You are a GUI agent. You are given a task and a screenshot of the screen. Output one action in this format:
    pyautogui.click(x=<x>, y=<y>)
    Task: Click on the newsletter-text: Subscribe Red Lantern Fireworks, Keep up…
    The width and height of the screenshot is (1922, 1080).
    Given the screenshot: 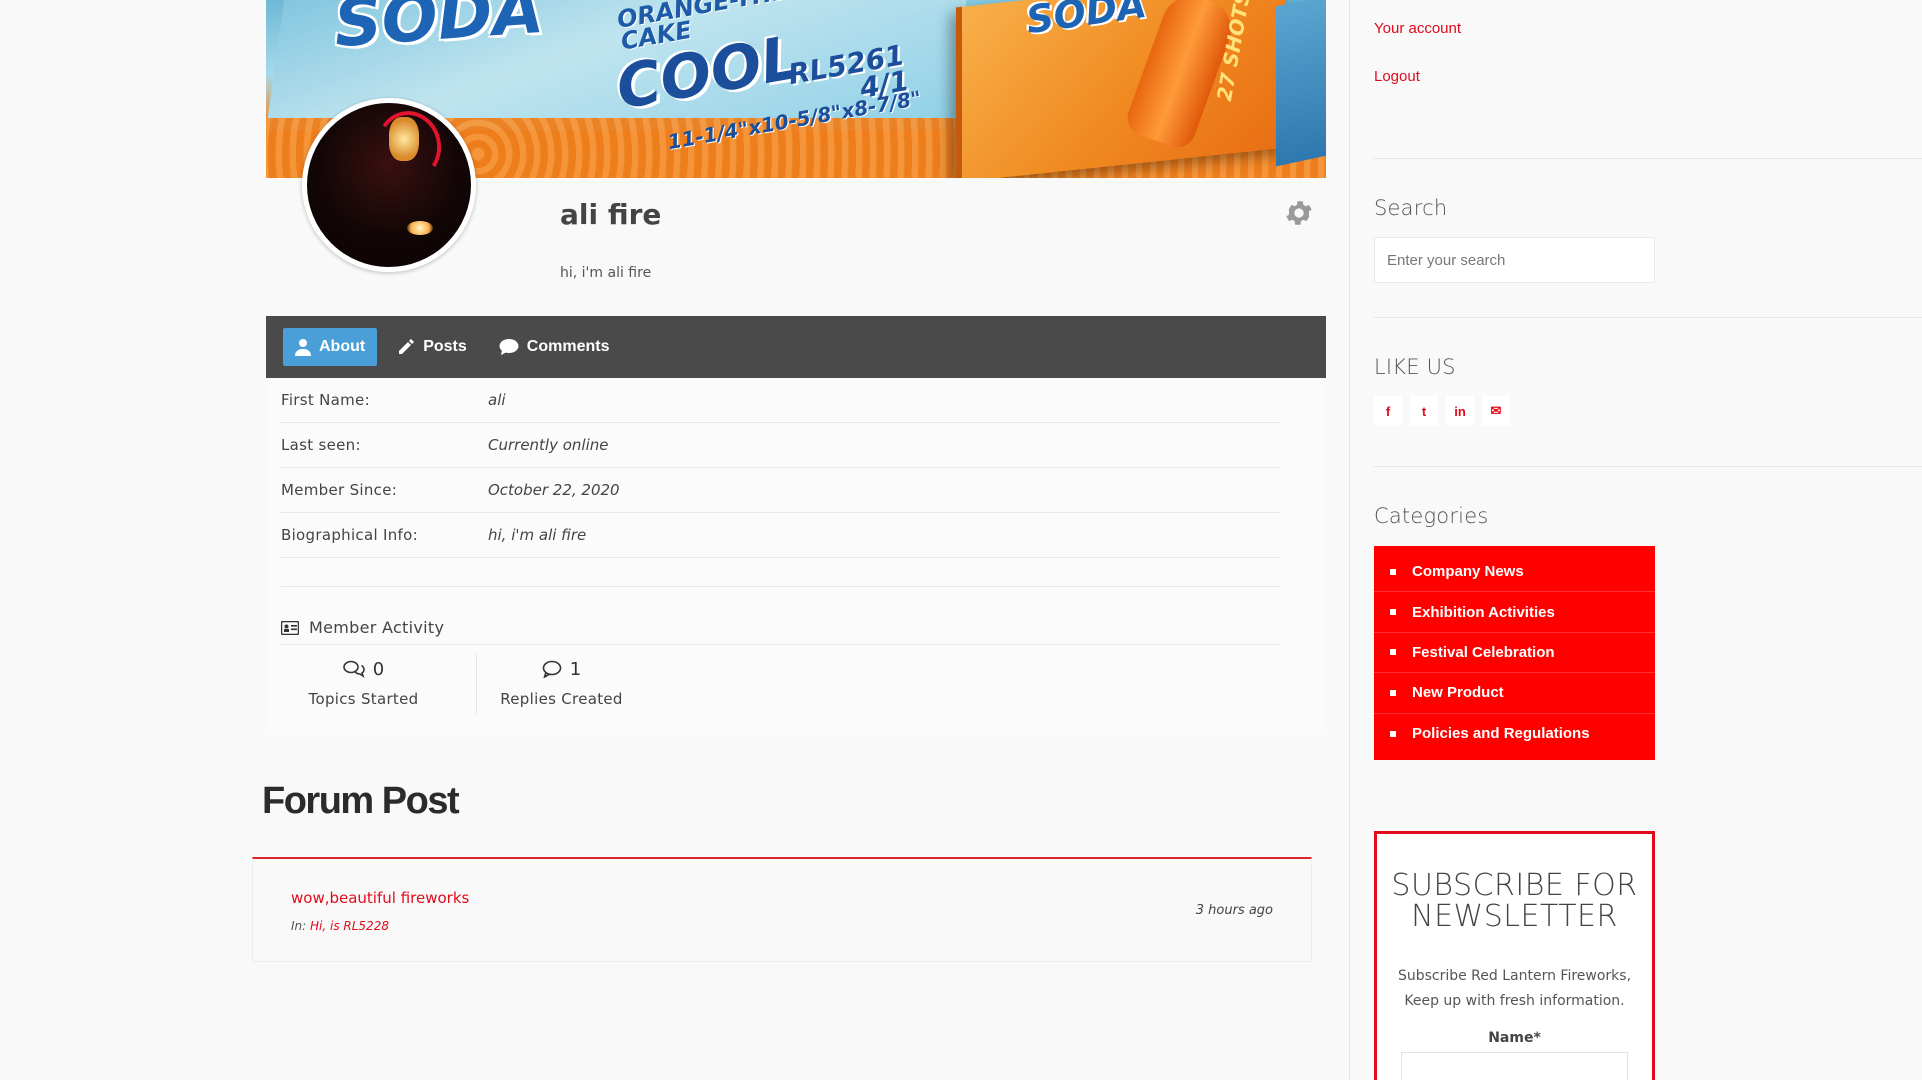 What is the action you would take?
    pyautogui.click(x=1514, y=988)
    